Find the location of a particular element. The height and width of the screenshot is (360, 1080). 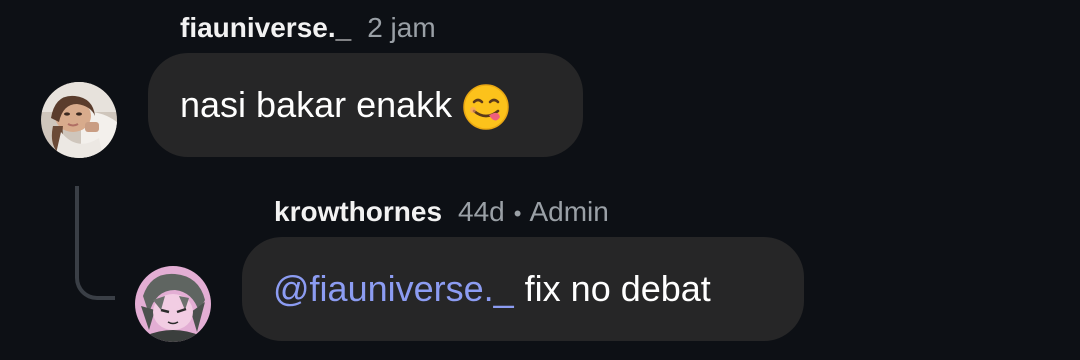

anime-character-avatar-image is located at coordinates (173, 304).